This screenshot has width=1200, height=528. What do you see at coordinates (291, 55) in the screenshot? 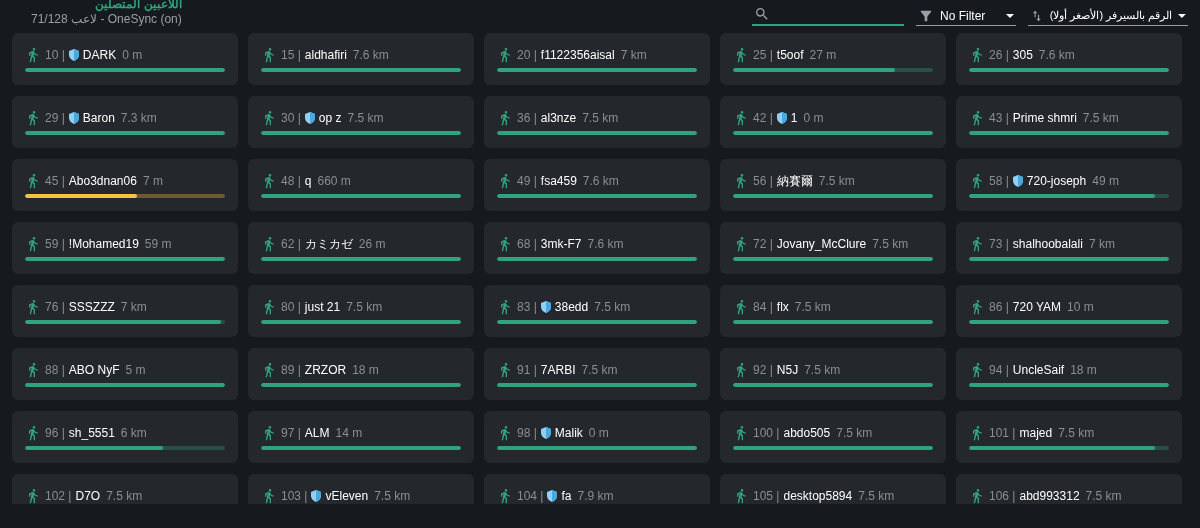
I see `player-id: 15 |` at bounding box center [291, 55].